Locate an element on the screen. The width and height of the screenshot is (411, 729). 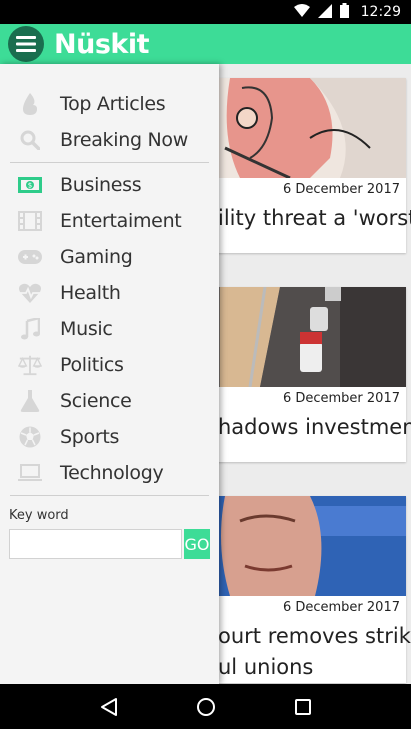
drawer-item-technology: Technology is located at coordinates (109, 473).